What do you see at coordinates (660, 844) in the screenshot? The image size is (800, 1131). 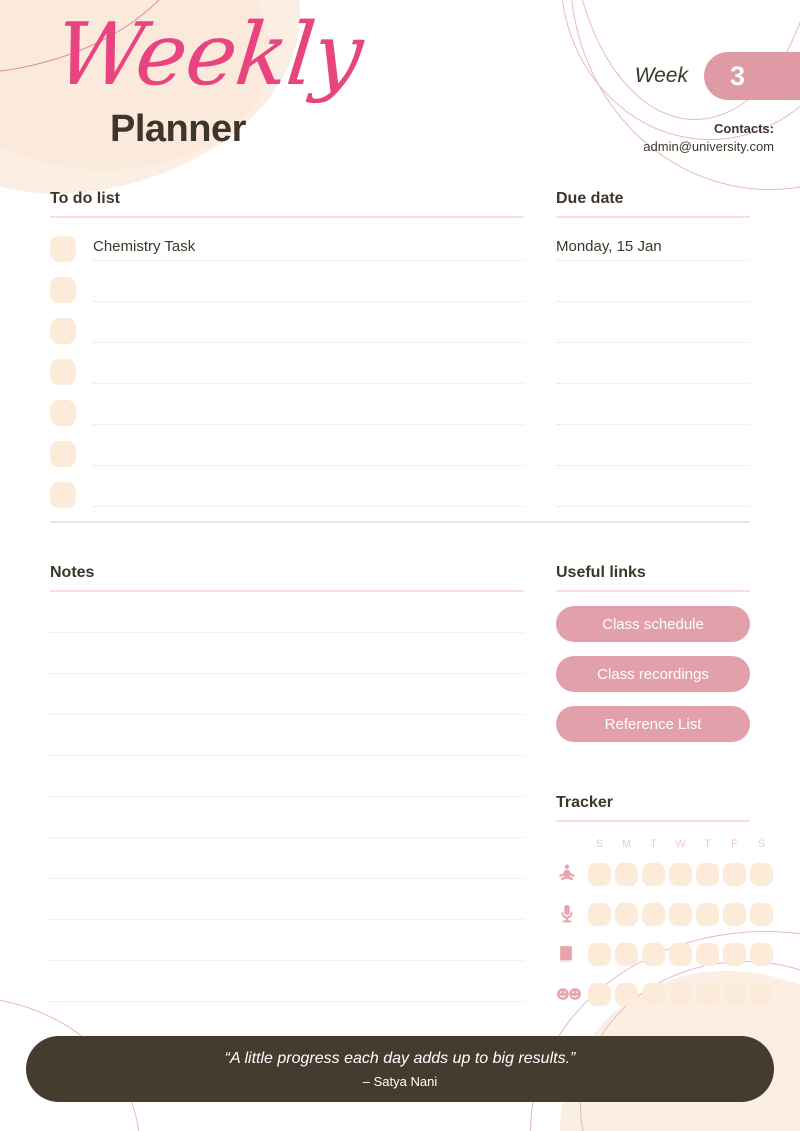 I see `tracker-day-header: S M T W T F S` at bounding box center [660, 844].